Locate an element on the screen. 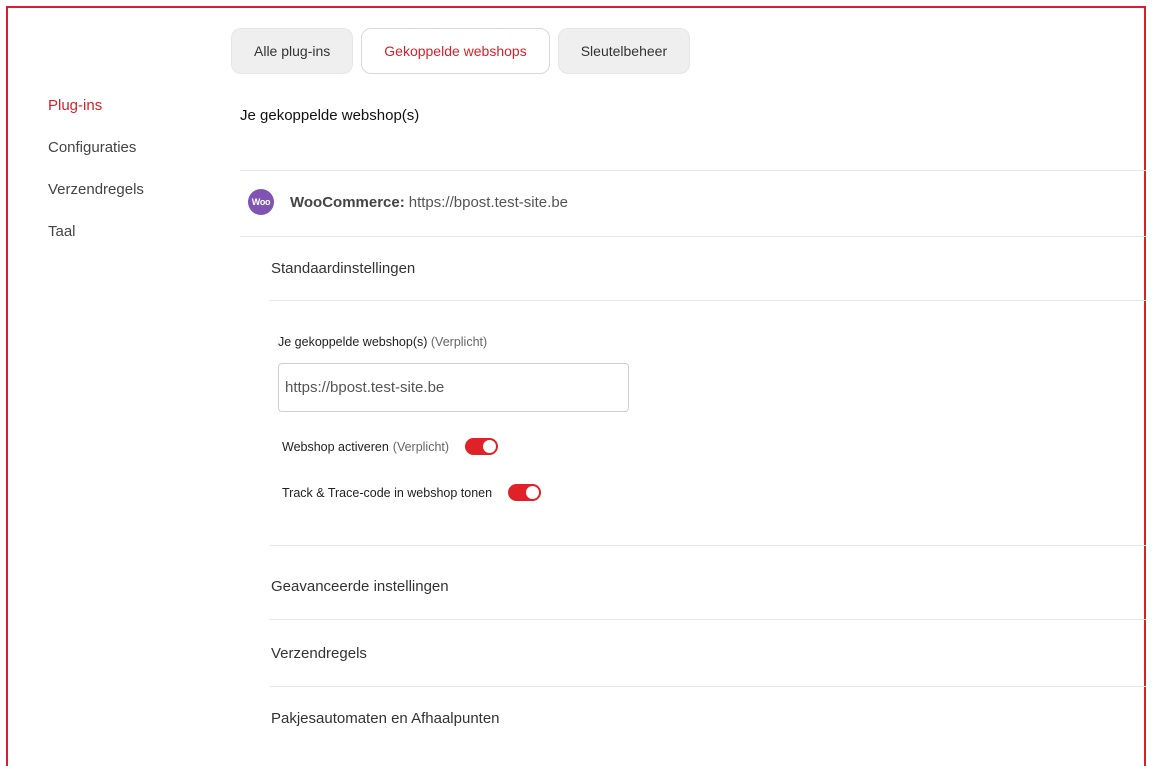  tab-key-management: Sleutelbeheer is located at coordinates (624, 51).